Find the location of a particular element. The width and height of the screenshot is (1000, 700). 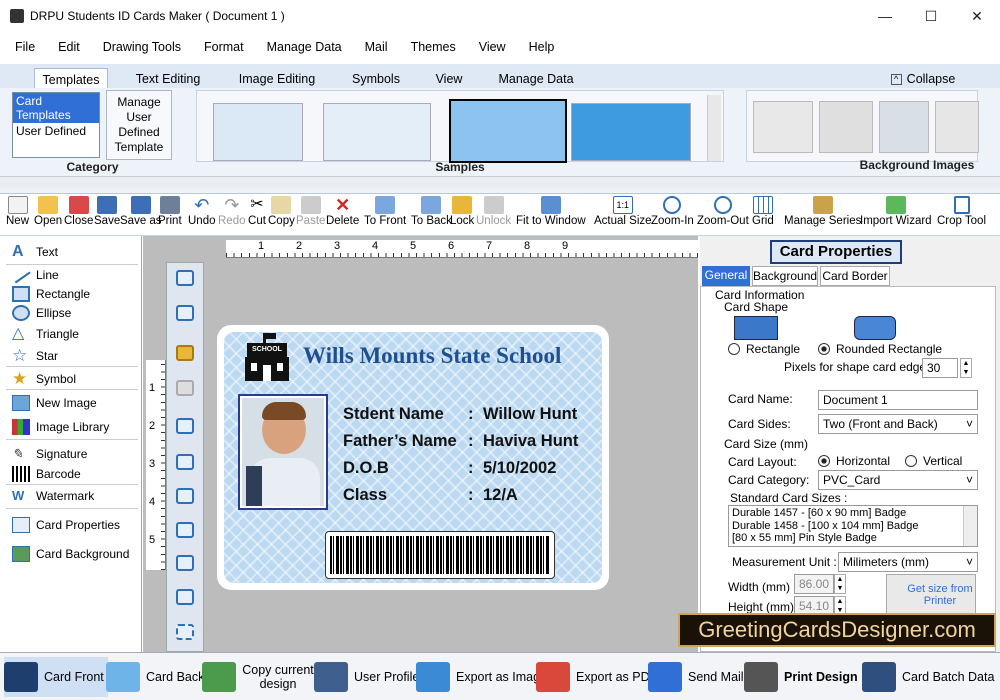

ribbon-scrollbar is located at coordinates (500, 182).